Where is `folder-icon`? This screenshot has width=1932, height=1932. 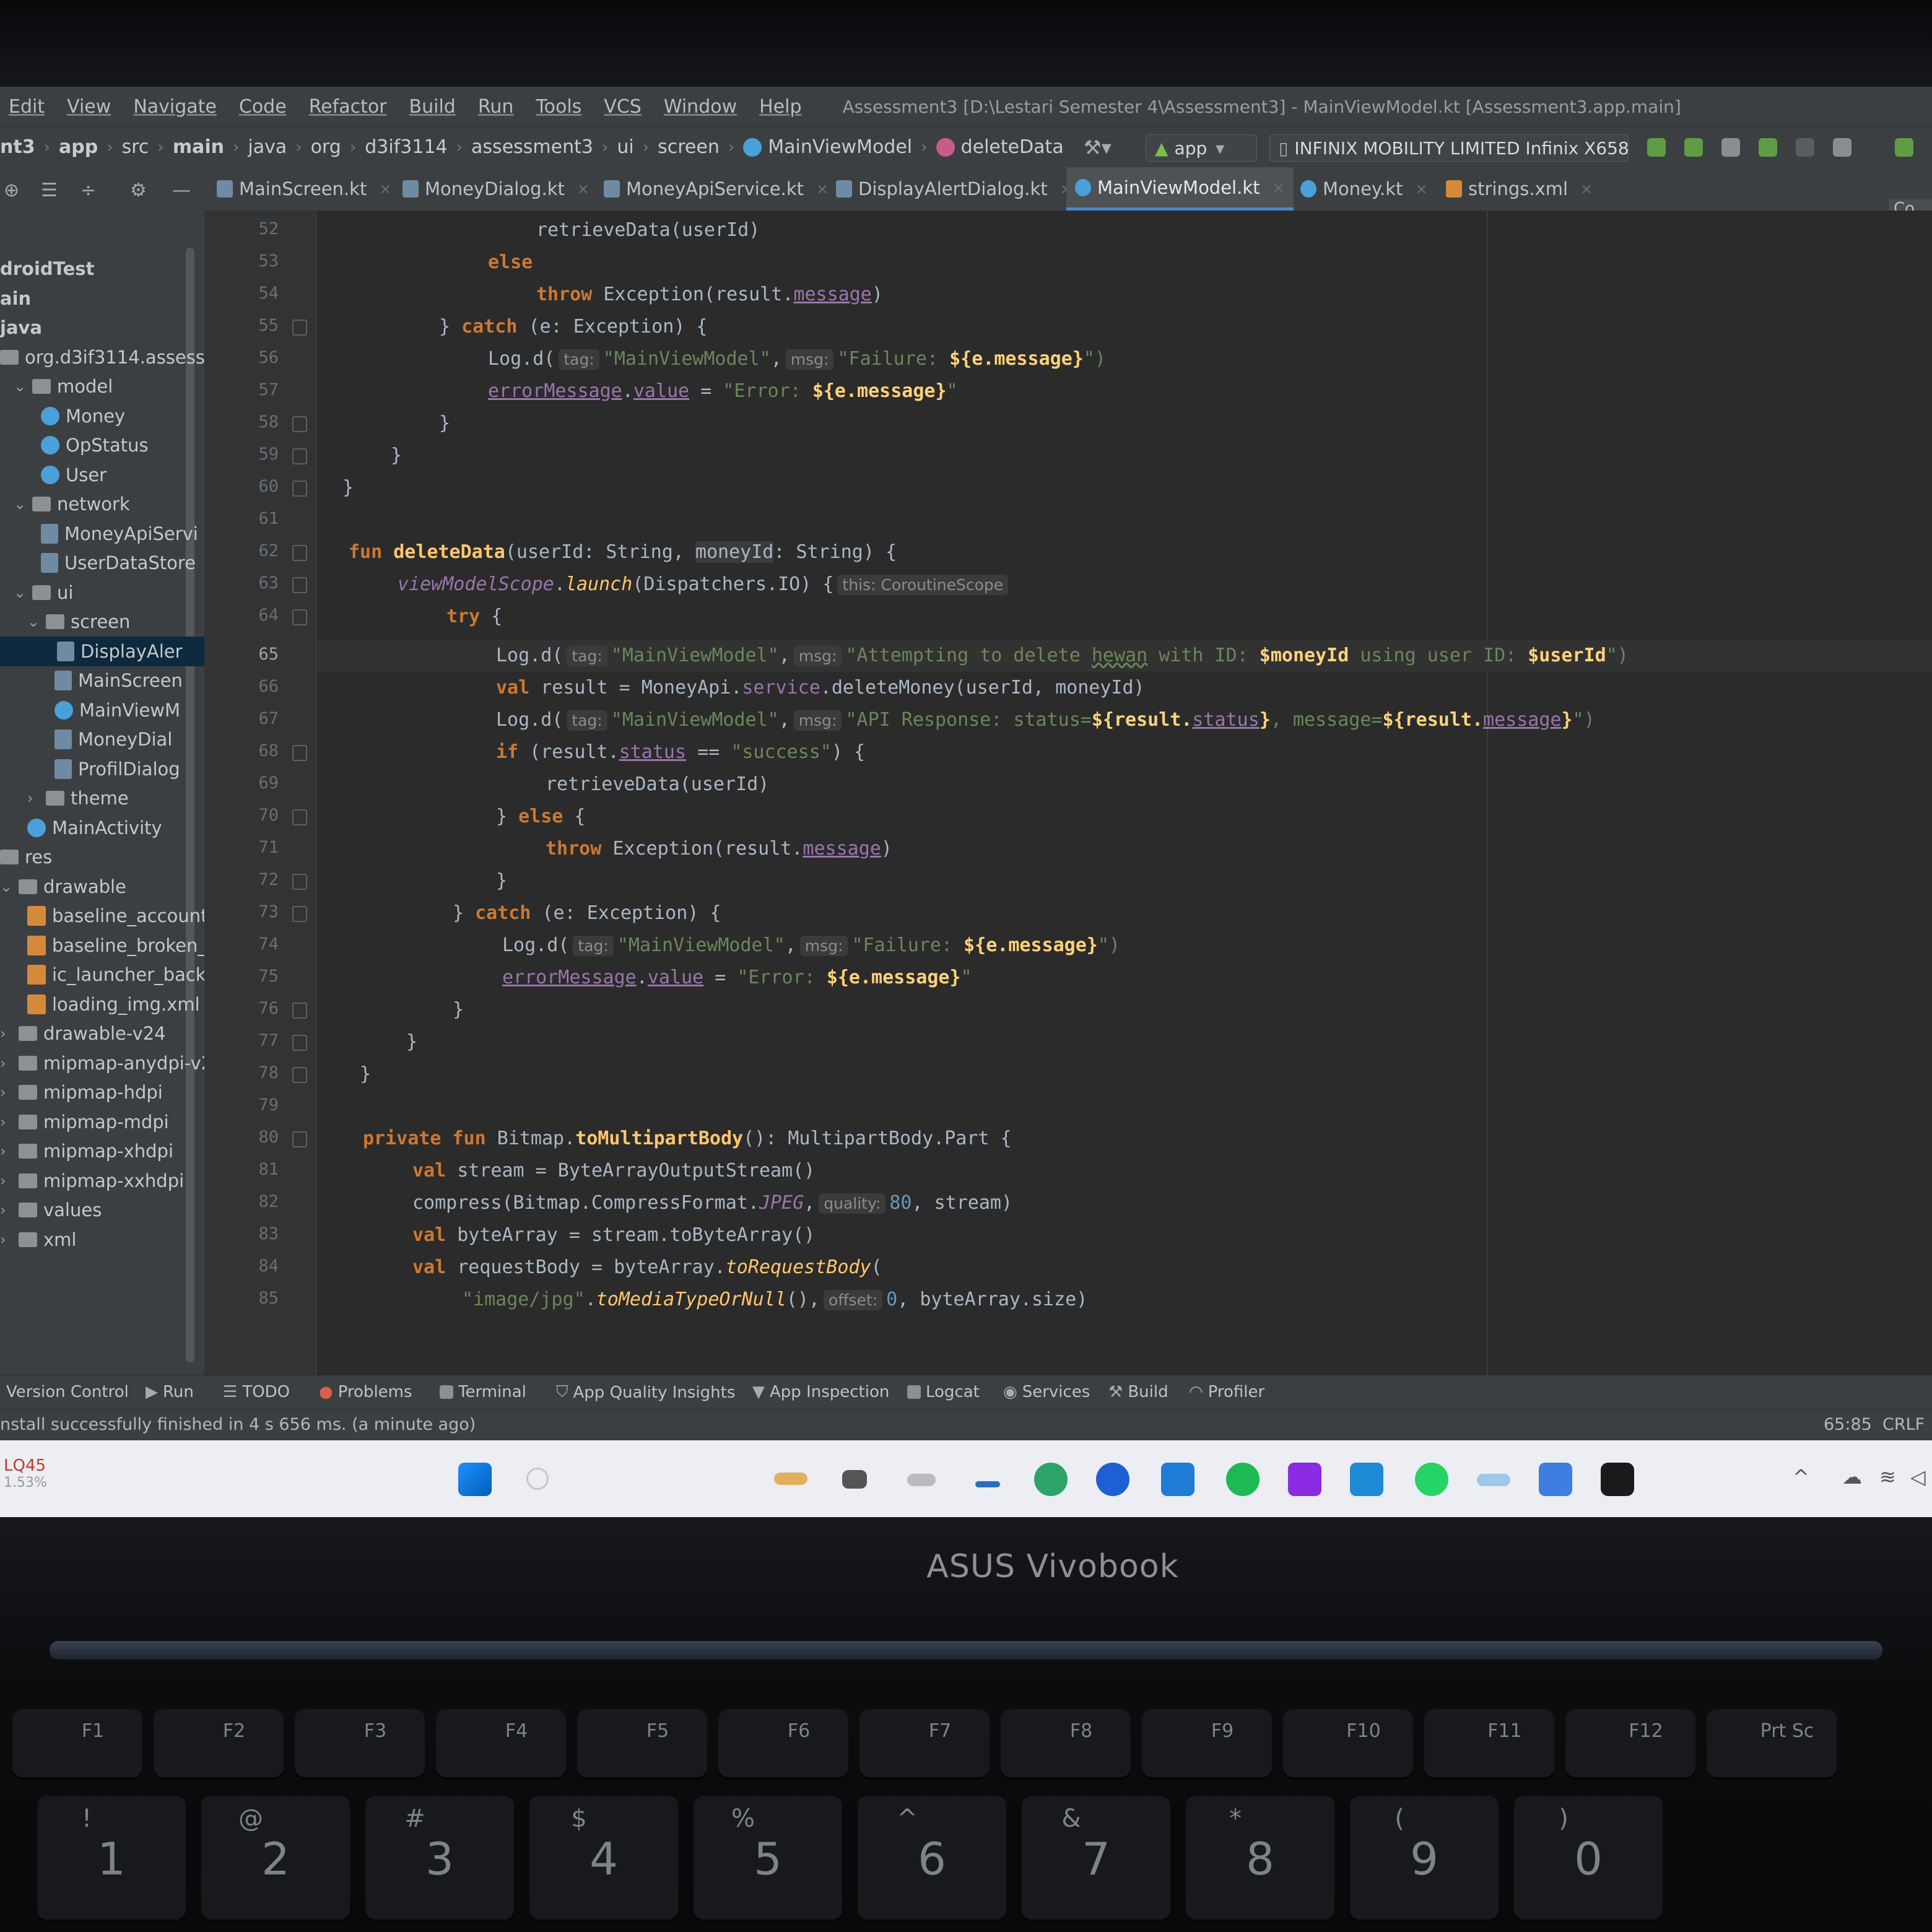 folder-icon is located at coordinates (921, 1480).